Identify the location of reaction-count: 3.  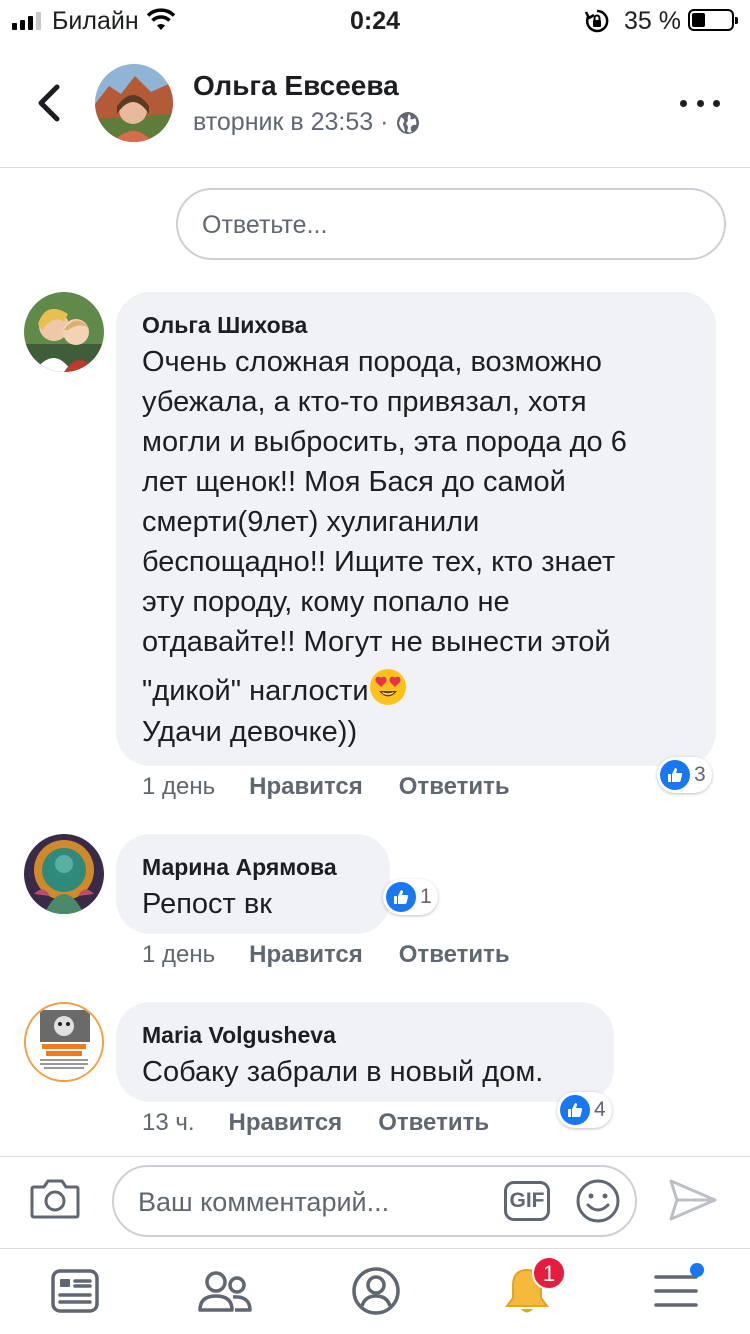
(684, 775).